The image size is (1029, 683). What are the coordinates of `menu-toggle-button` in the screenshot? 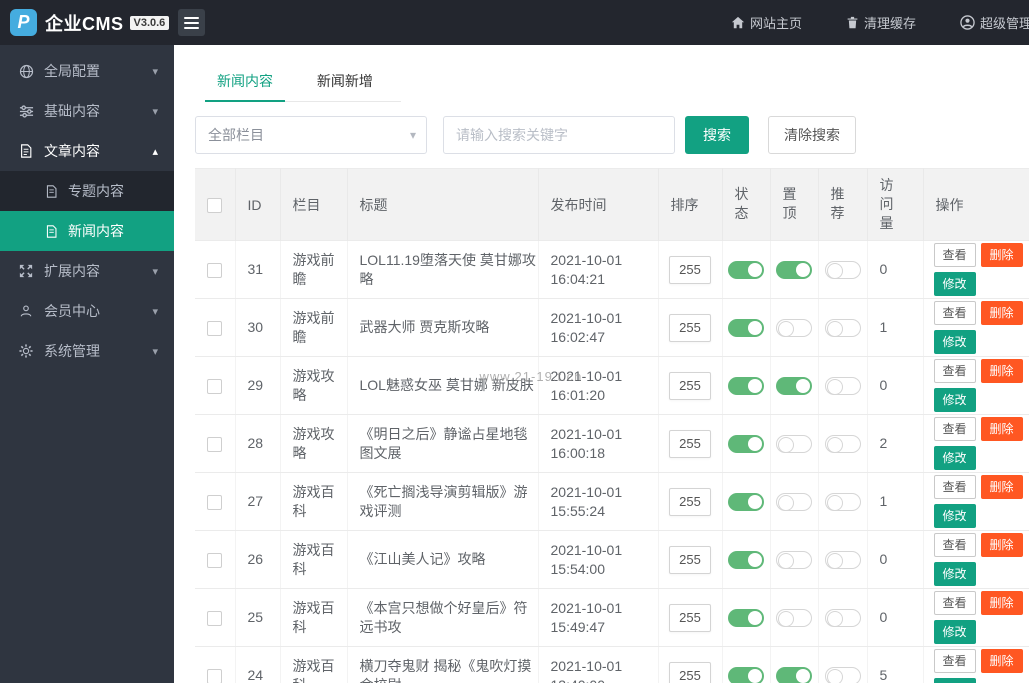 It's located at (191, 22).